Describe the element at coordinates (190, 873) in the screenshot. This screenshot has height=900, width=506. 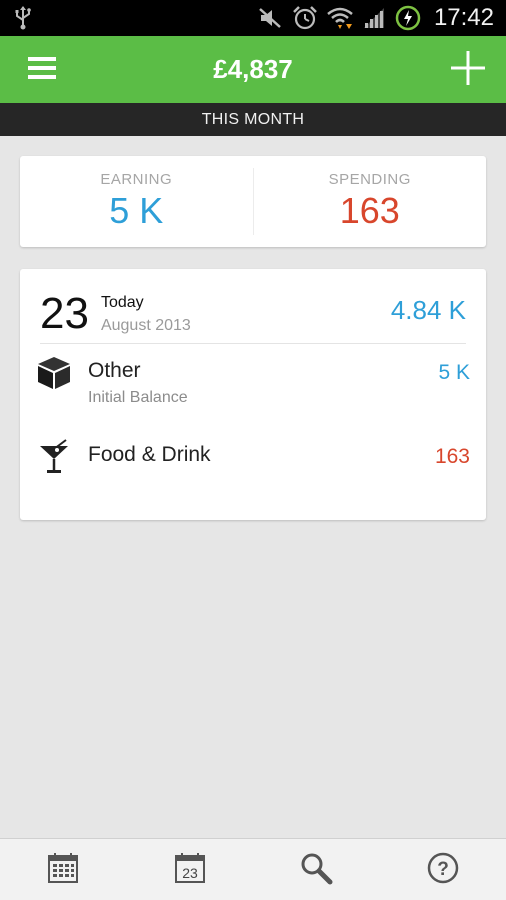
I see `calendar-day-number: 23` at that location.